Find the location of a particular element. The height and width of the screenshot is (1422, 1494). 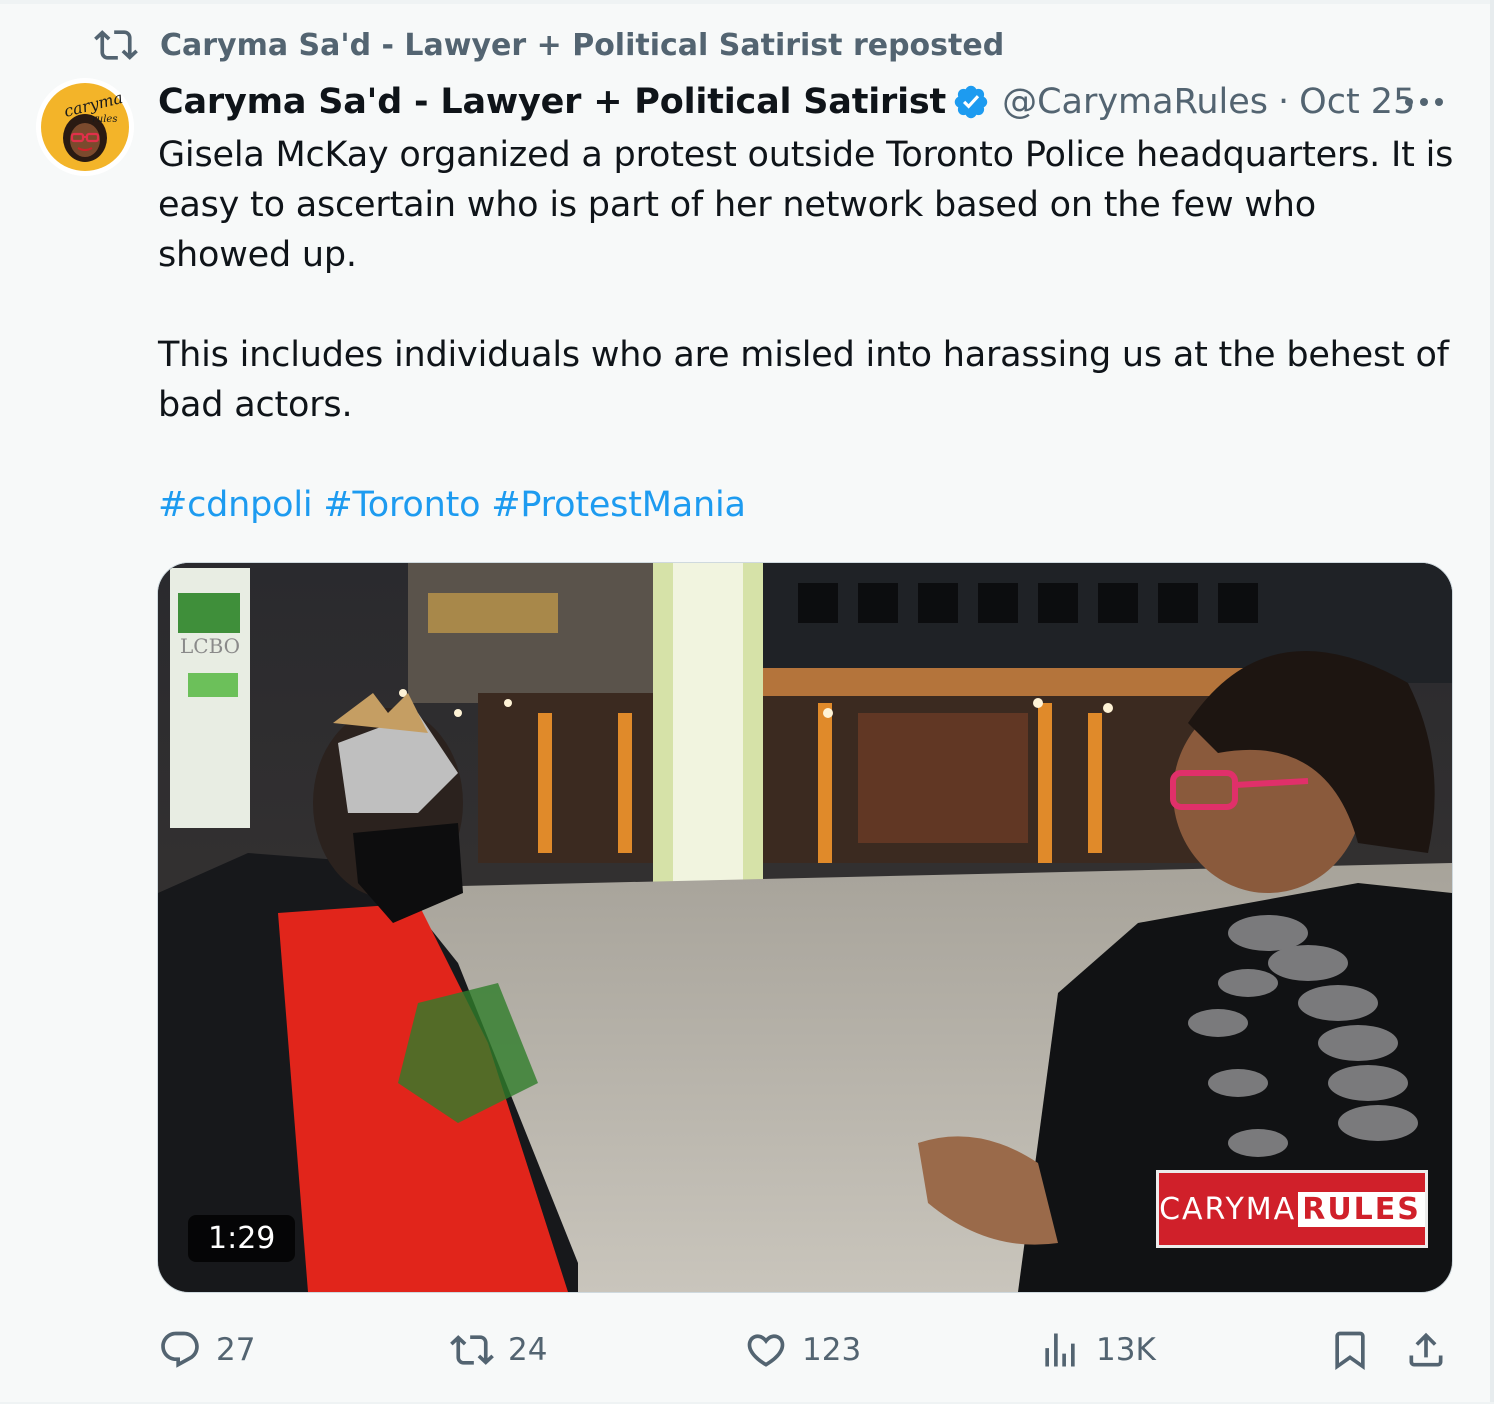

bottom-border is located at coordinates (747, 1412).